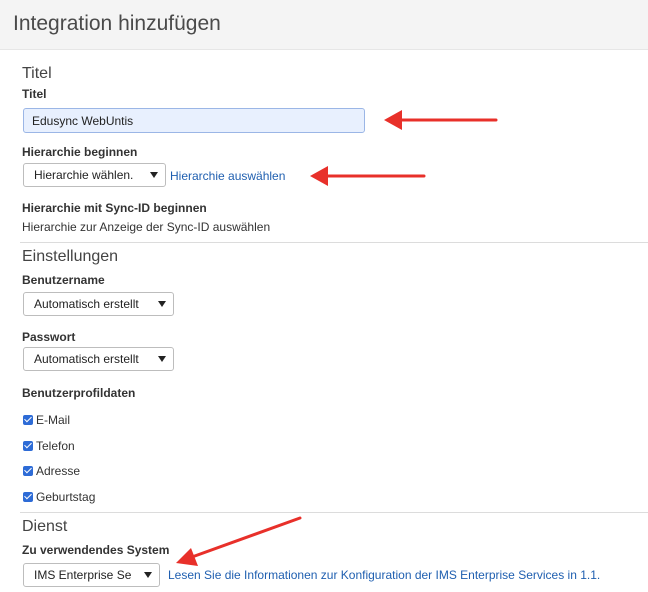 This screenshot has height=592, width=648. I want to click on username-select-value: Automatisch erstellt, so click(86, 304).